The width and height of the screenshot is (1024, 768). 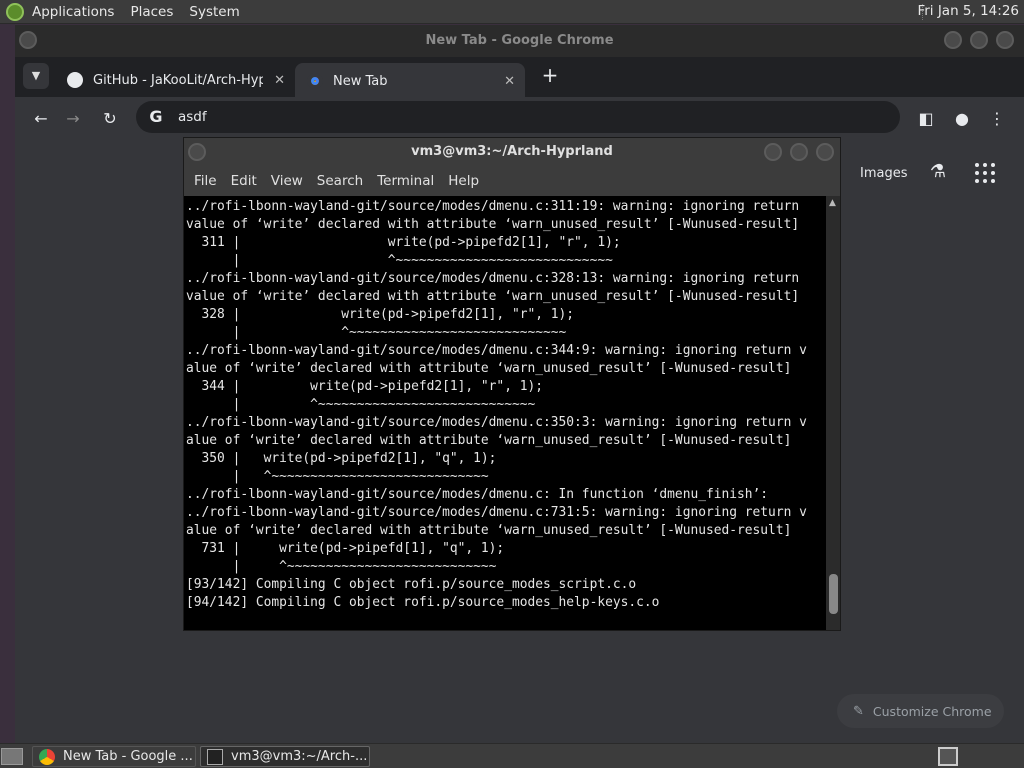 What do you see at coordinates (997, 119) in the screenshot?
I see `more-menu-icon: ⋮` at bounding box center [997, 119].